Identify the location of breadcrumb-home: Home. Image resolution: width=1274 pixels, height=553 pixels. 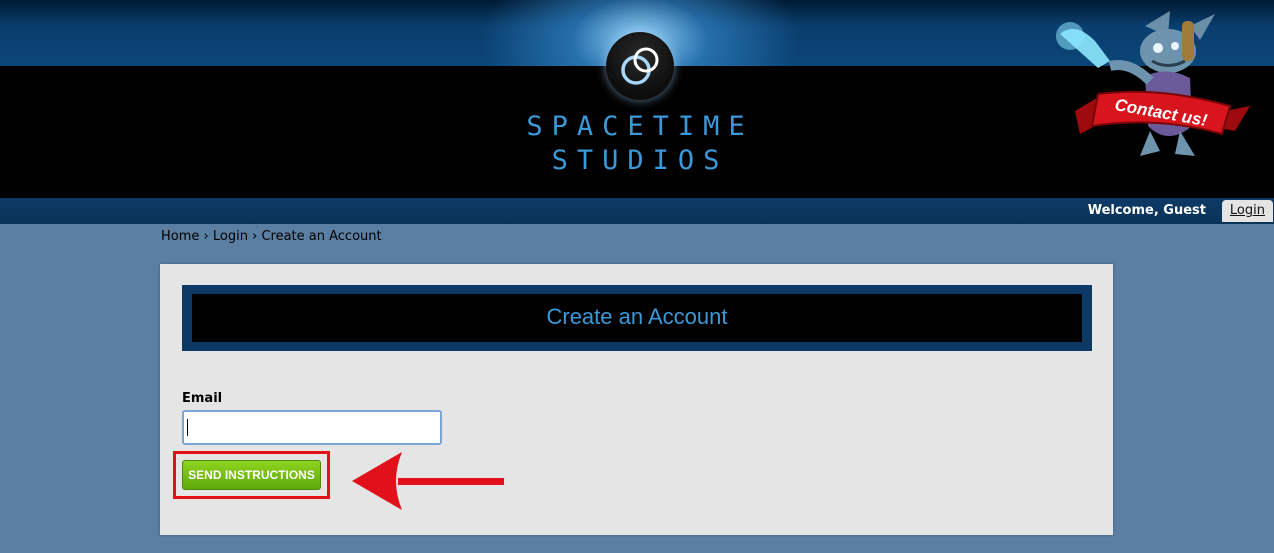
(180, 236).